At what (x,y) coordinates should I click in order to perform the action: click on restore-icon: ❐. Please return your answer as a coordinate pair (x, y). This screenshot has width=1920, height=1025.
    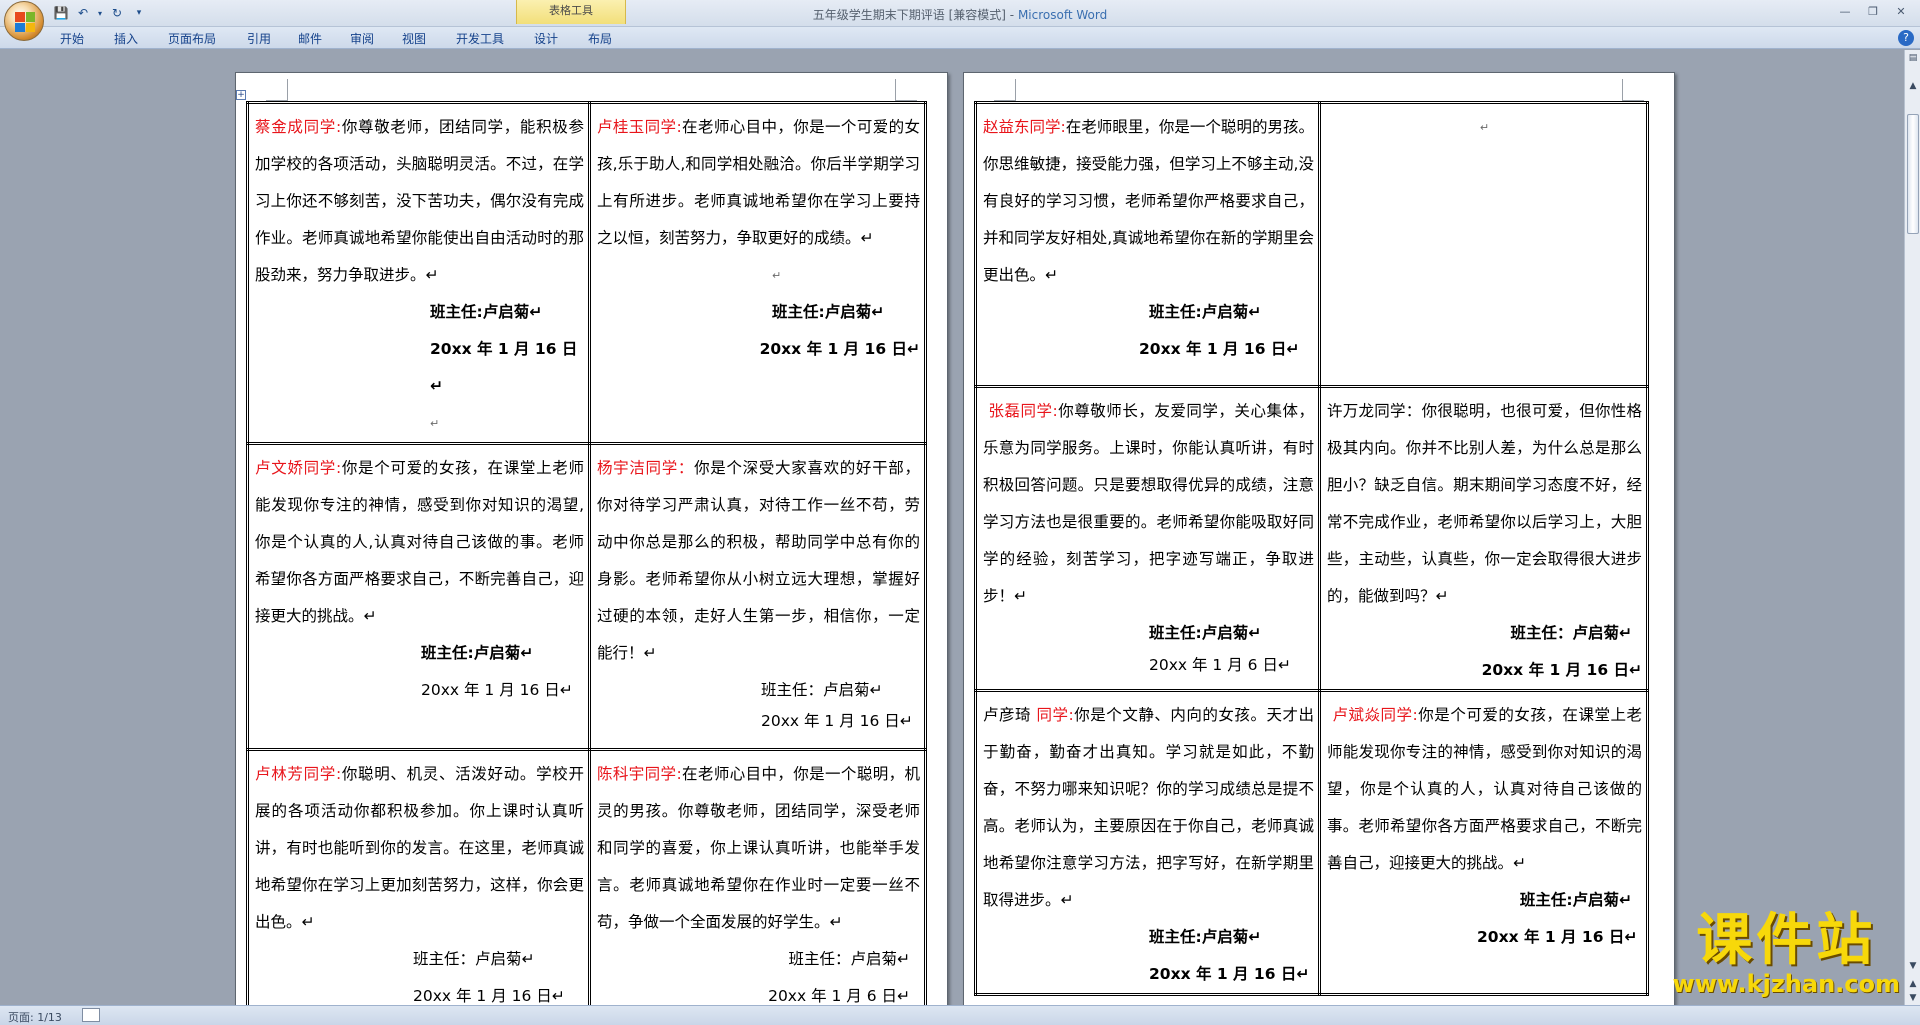
    Looking at the image, I should click on (1873, 12).